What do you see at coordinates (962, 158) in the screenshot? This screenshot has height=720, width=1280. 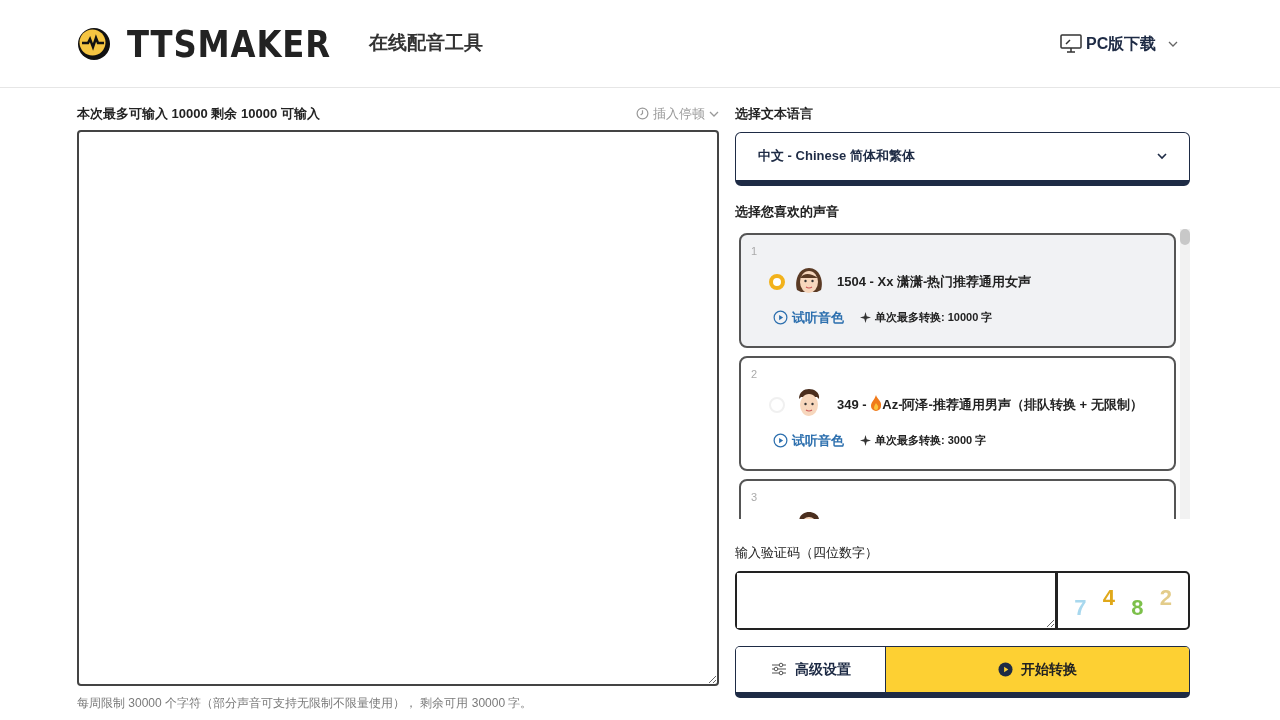 I see `language-select: 中文 - Chinese 简体和繁体` at bounding box center [962, 158].